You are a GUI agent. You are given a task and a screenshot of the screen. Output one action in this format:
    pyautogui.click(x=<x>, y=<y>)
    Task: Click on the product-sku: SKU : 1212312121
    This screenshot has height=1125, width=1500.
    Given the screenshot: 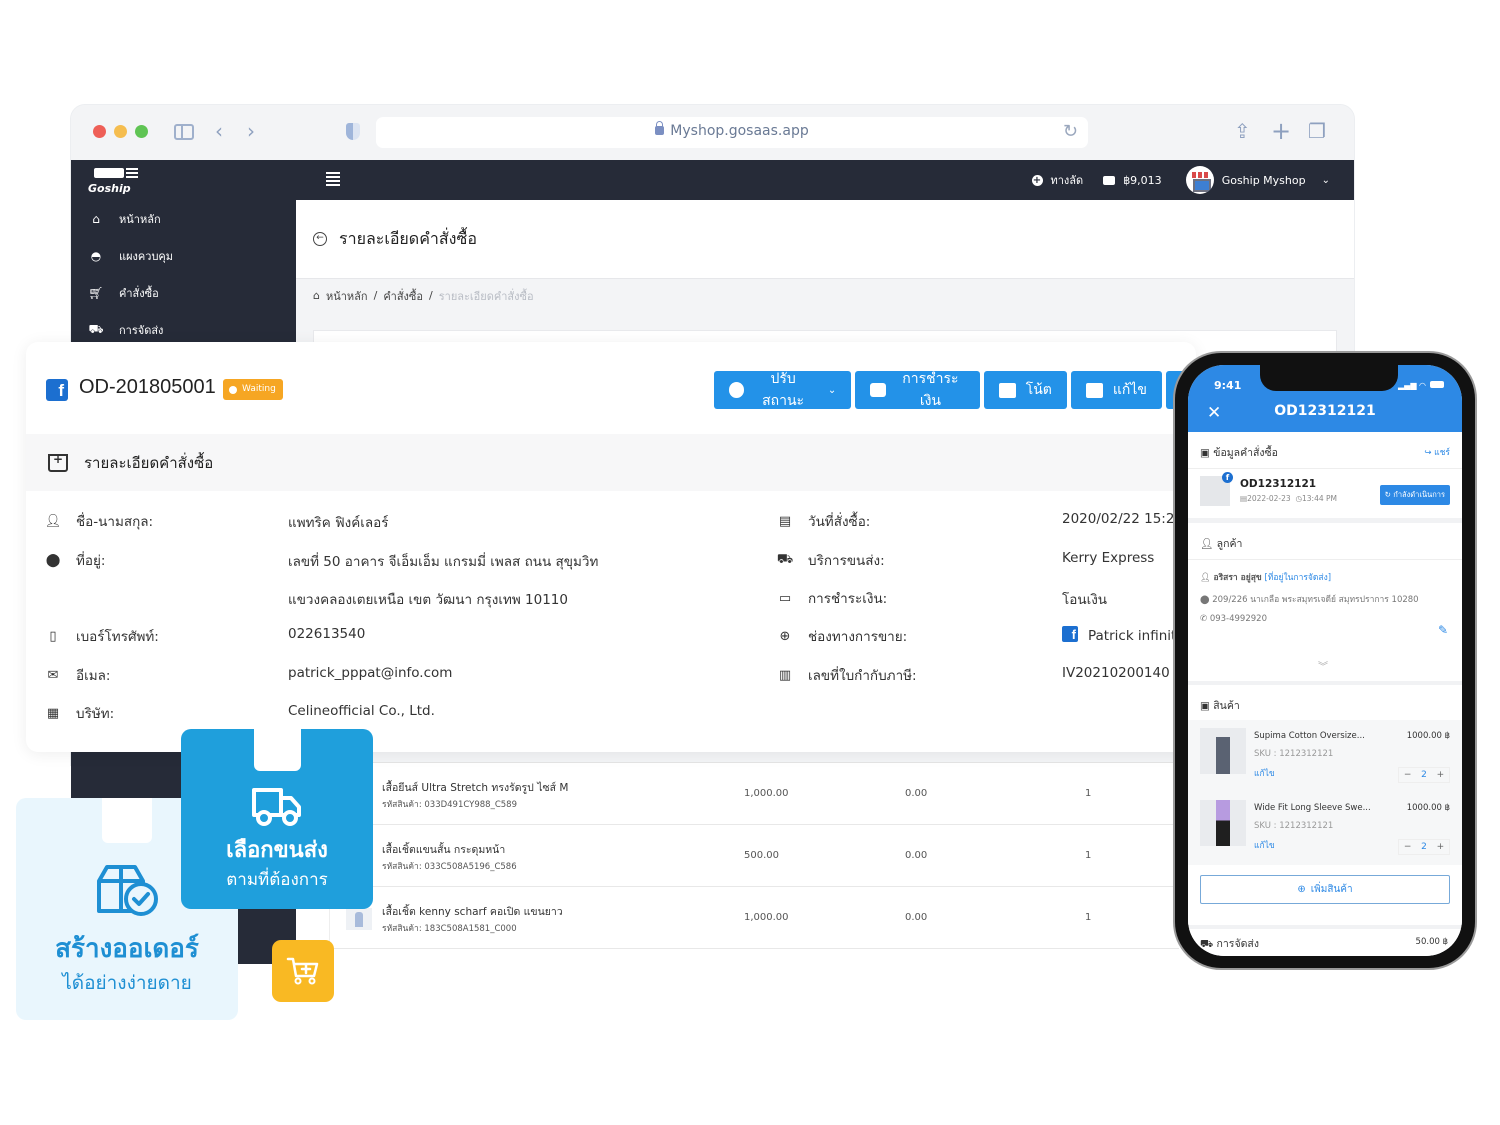 What is the action you would take?
    pyautogui.click(x=1294, y=826)
    